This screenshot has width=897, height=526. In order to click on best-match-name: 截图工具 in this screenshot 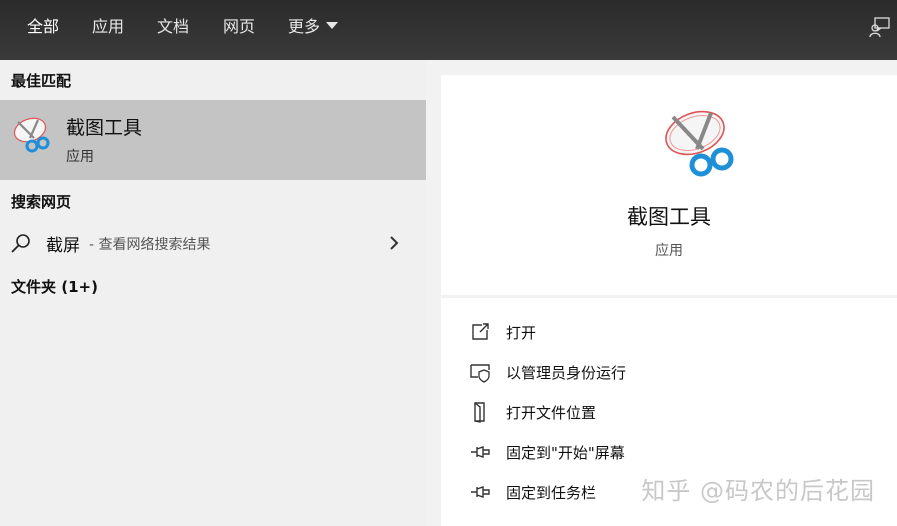, I will do `click(104, 128)`.